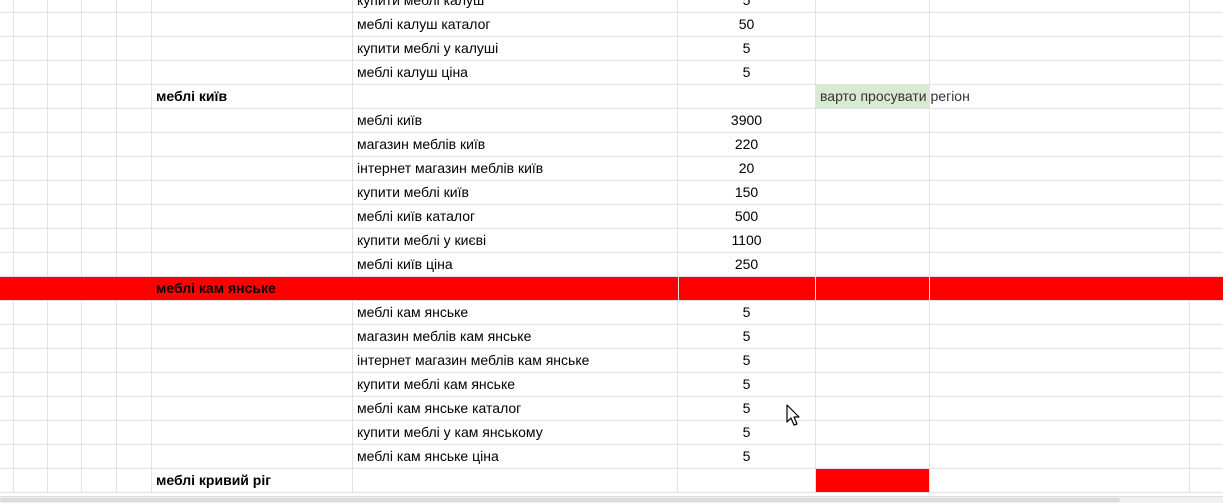  What do you see at coordinates (515, 360) in the screenshot?
I see `cell-keyword: інтернет магазин меблів кам янське` at bounding box center [515, 360].